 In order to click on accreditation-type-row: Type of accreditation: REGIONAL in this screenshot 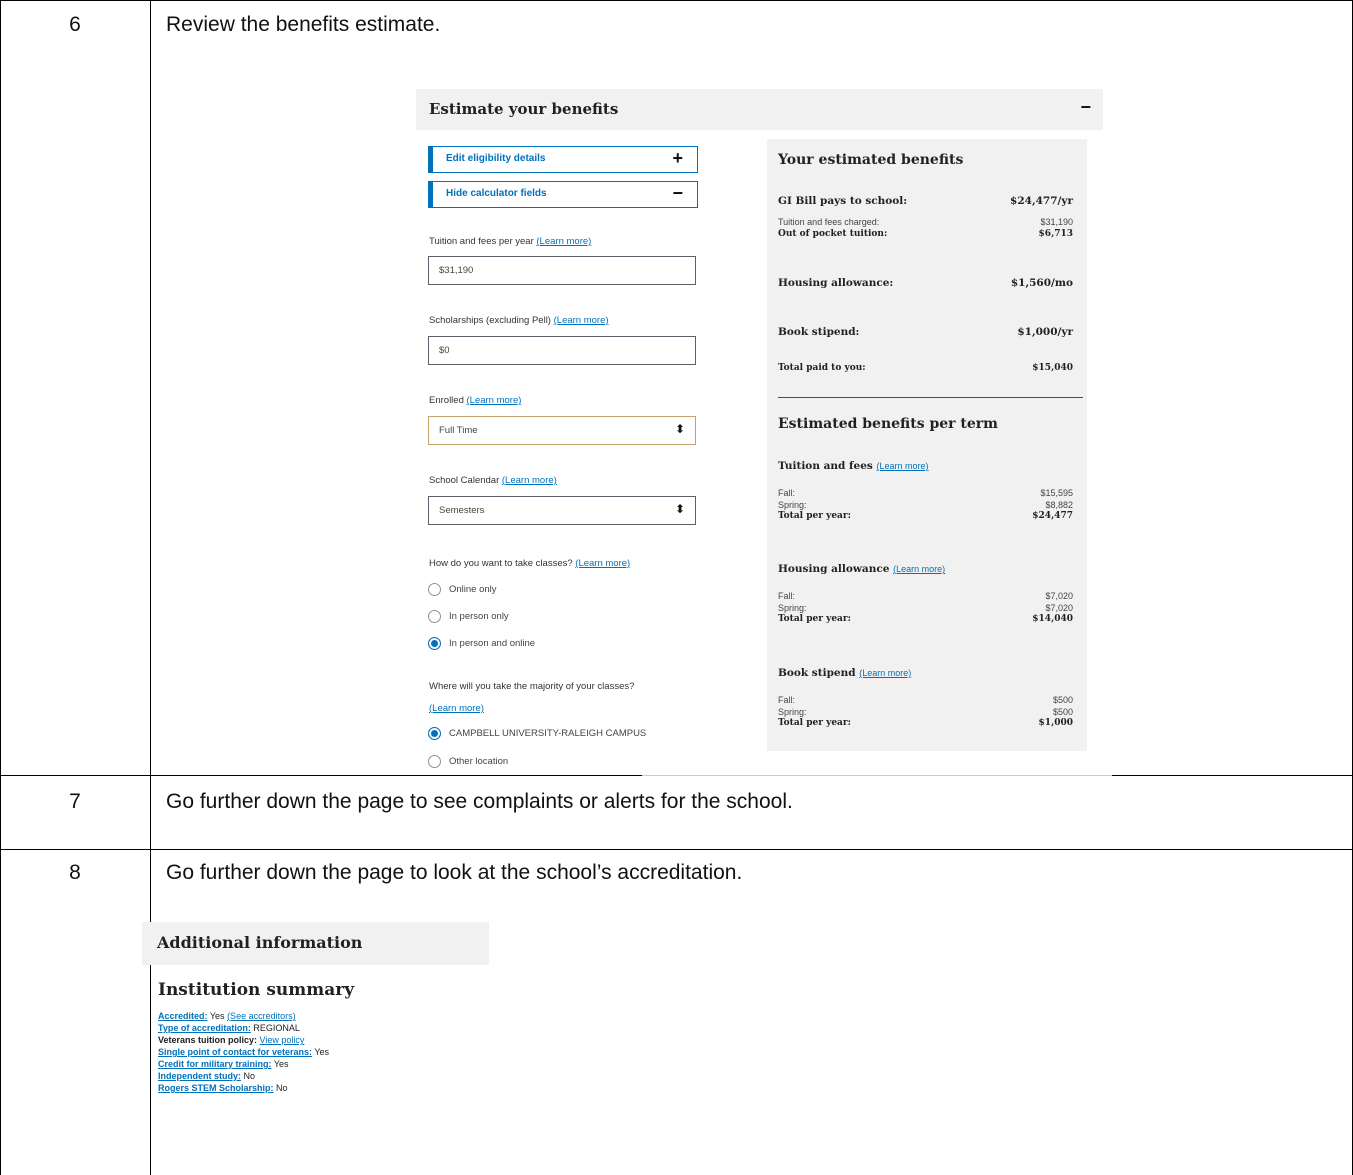, I will do `click(229, 1028)`.